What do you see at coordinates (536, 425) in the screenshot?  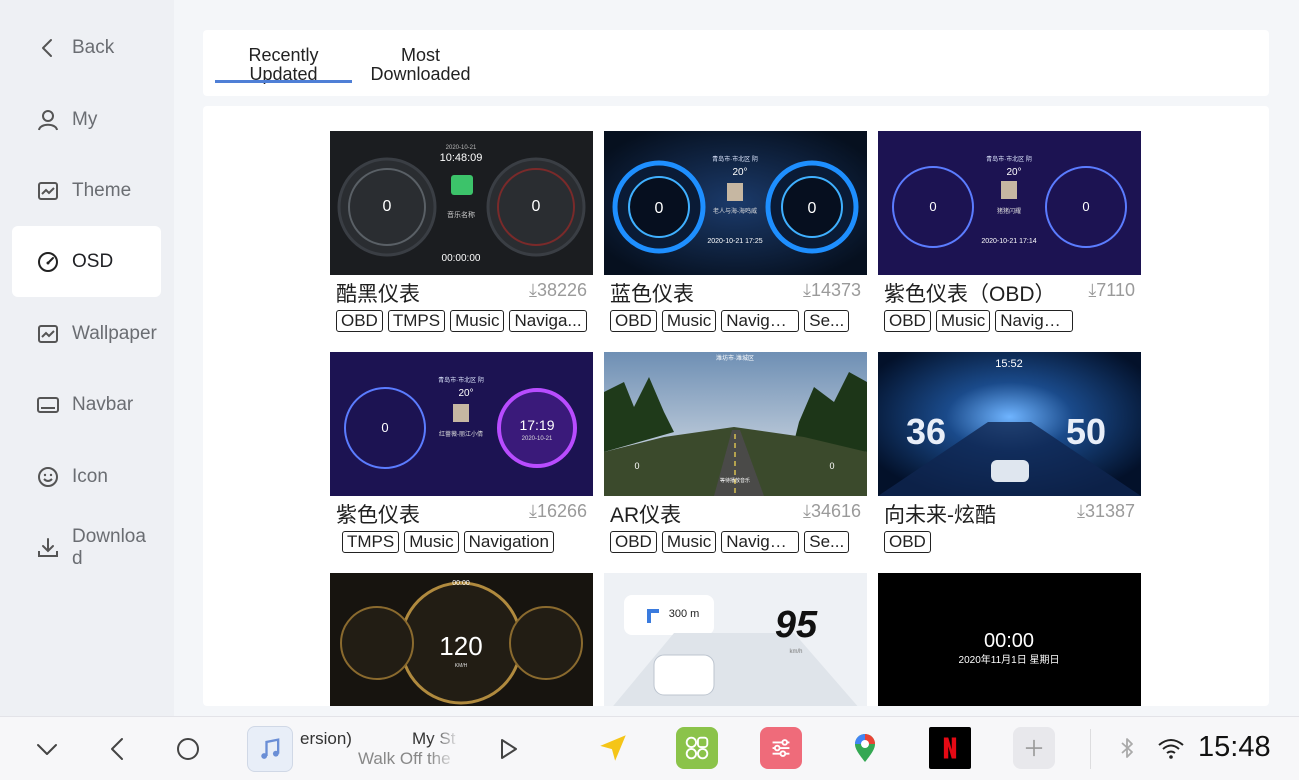 I see `svg-text: 17:19` at bounding box center [536, 425].